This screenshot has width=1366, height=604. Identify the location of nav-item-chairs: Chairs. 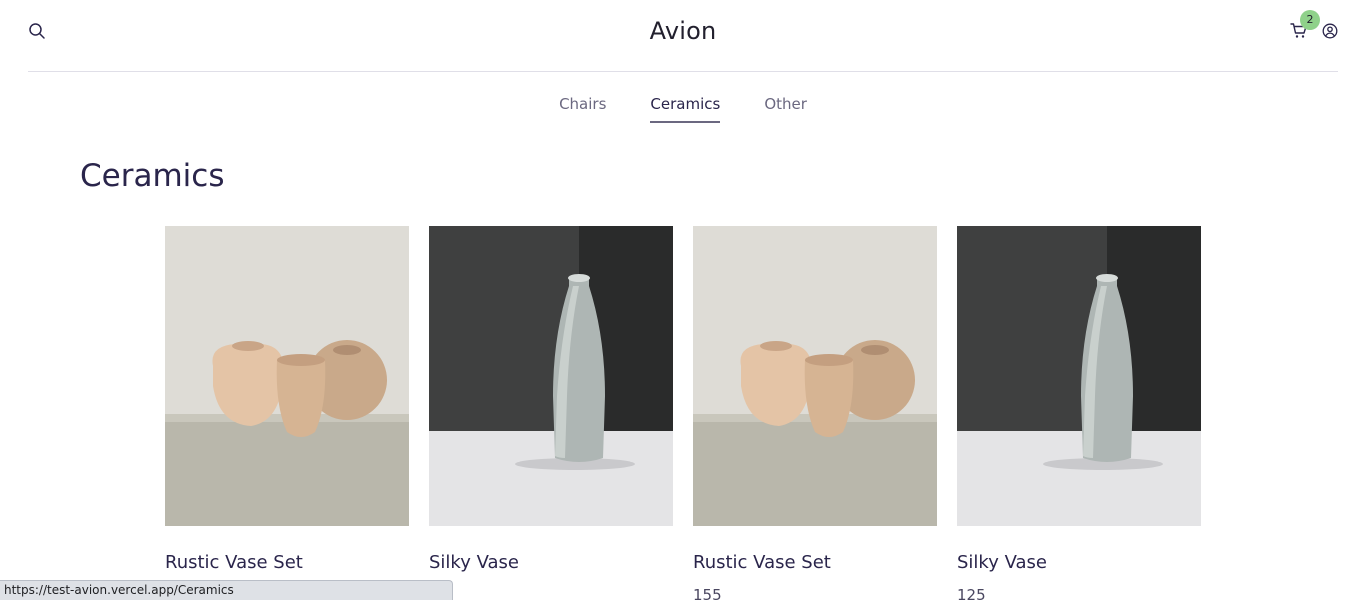
(582, 100).